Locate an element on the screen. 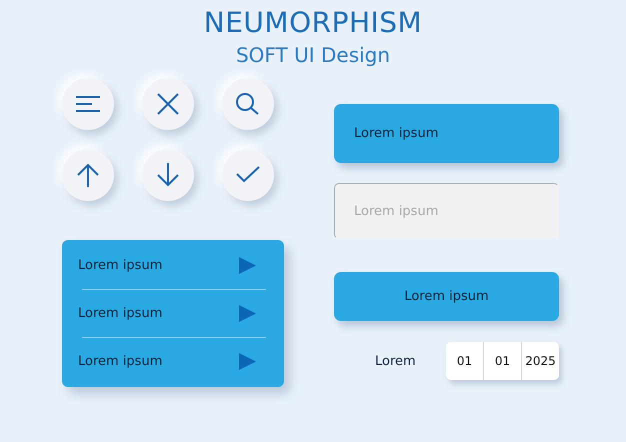 This screenshot has height=442, width=626. centered-button: Lorem ipsum is located at coordinates (446, 296).